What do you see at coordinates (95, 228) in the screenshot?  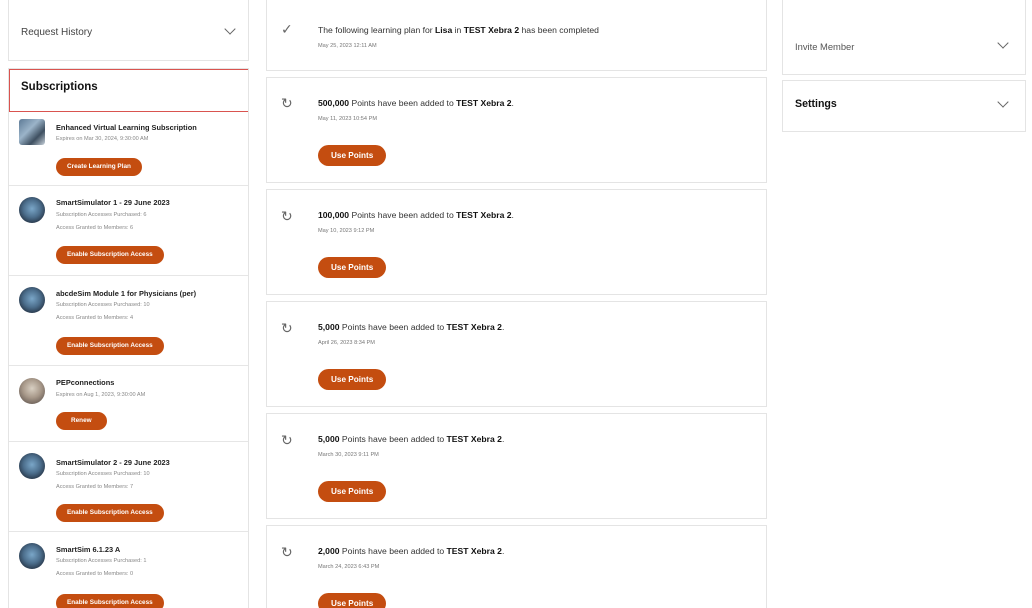 I see `subscription-access-granted: Access Granted to Members: 6` at bounding box center [95, 228].